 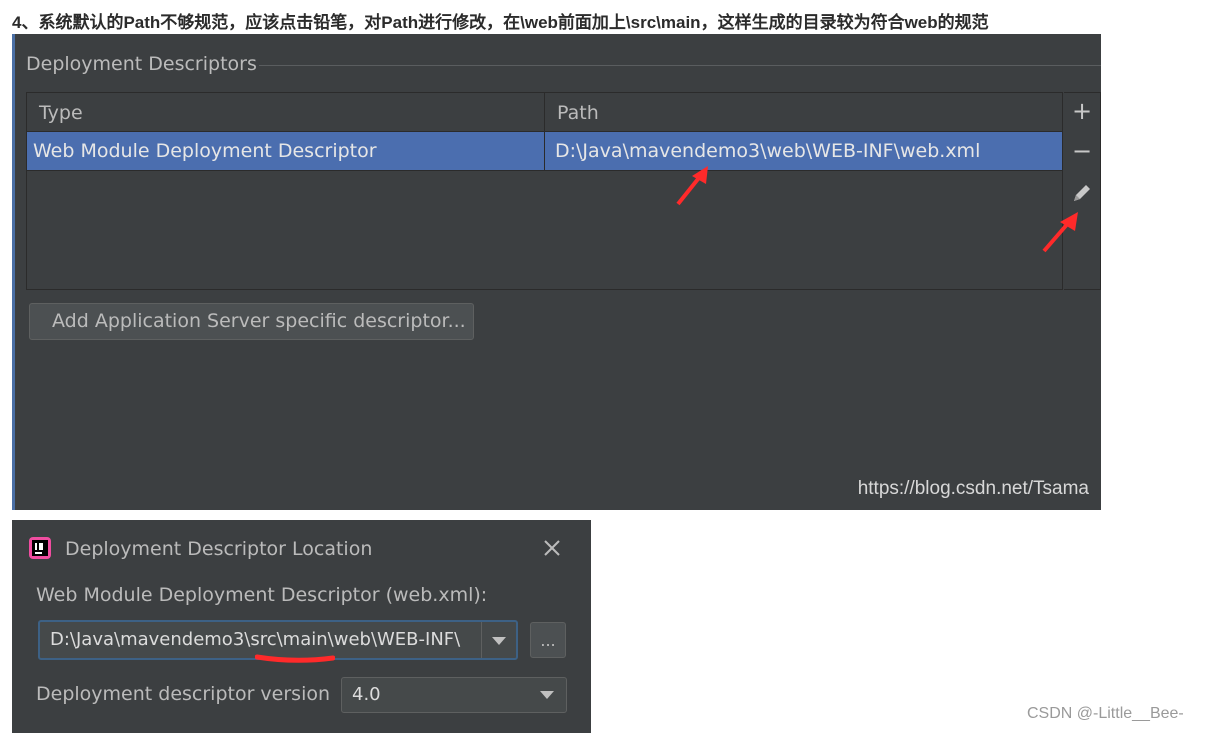 What do you see at coordinates (183, 694) in the screenshot?
I see `version-label: Deployment descriptor version` at bounding box center [183, 694].